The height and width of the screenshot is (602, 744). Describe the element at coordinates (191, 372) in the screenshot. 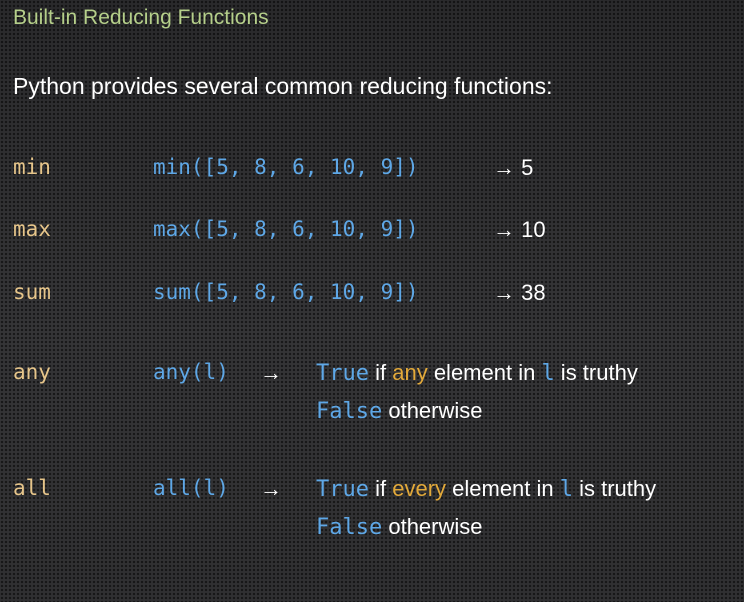

I see `function-call-any: any(l)` at that location.